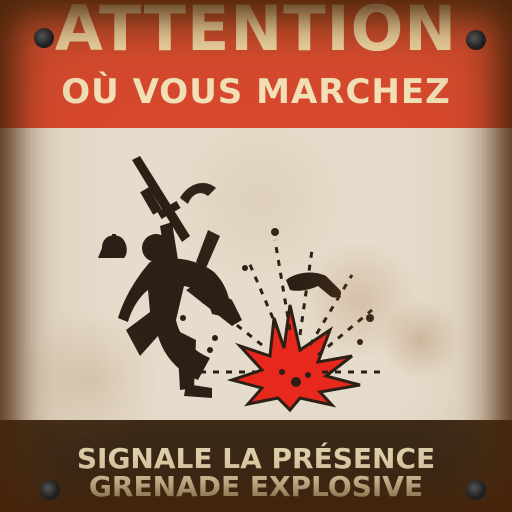 This screenshot has width=512, height=512. Describe the element at coordinates (314, 285) in the screenshot. I see `boot-icon` at that location.